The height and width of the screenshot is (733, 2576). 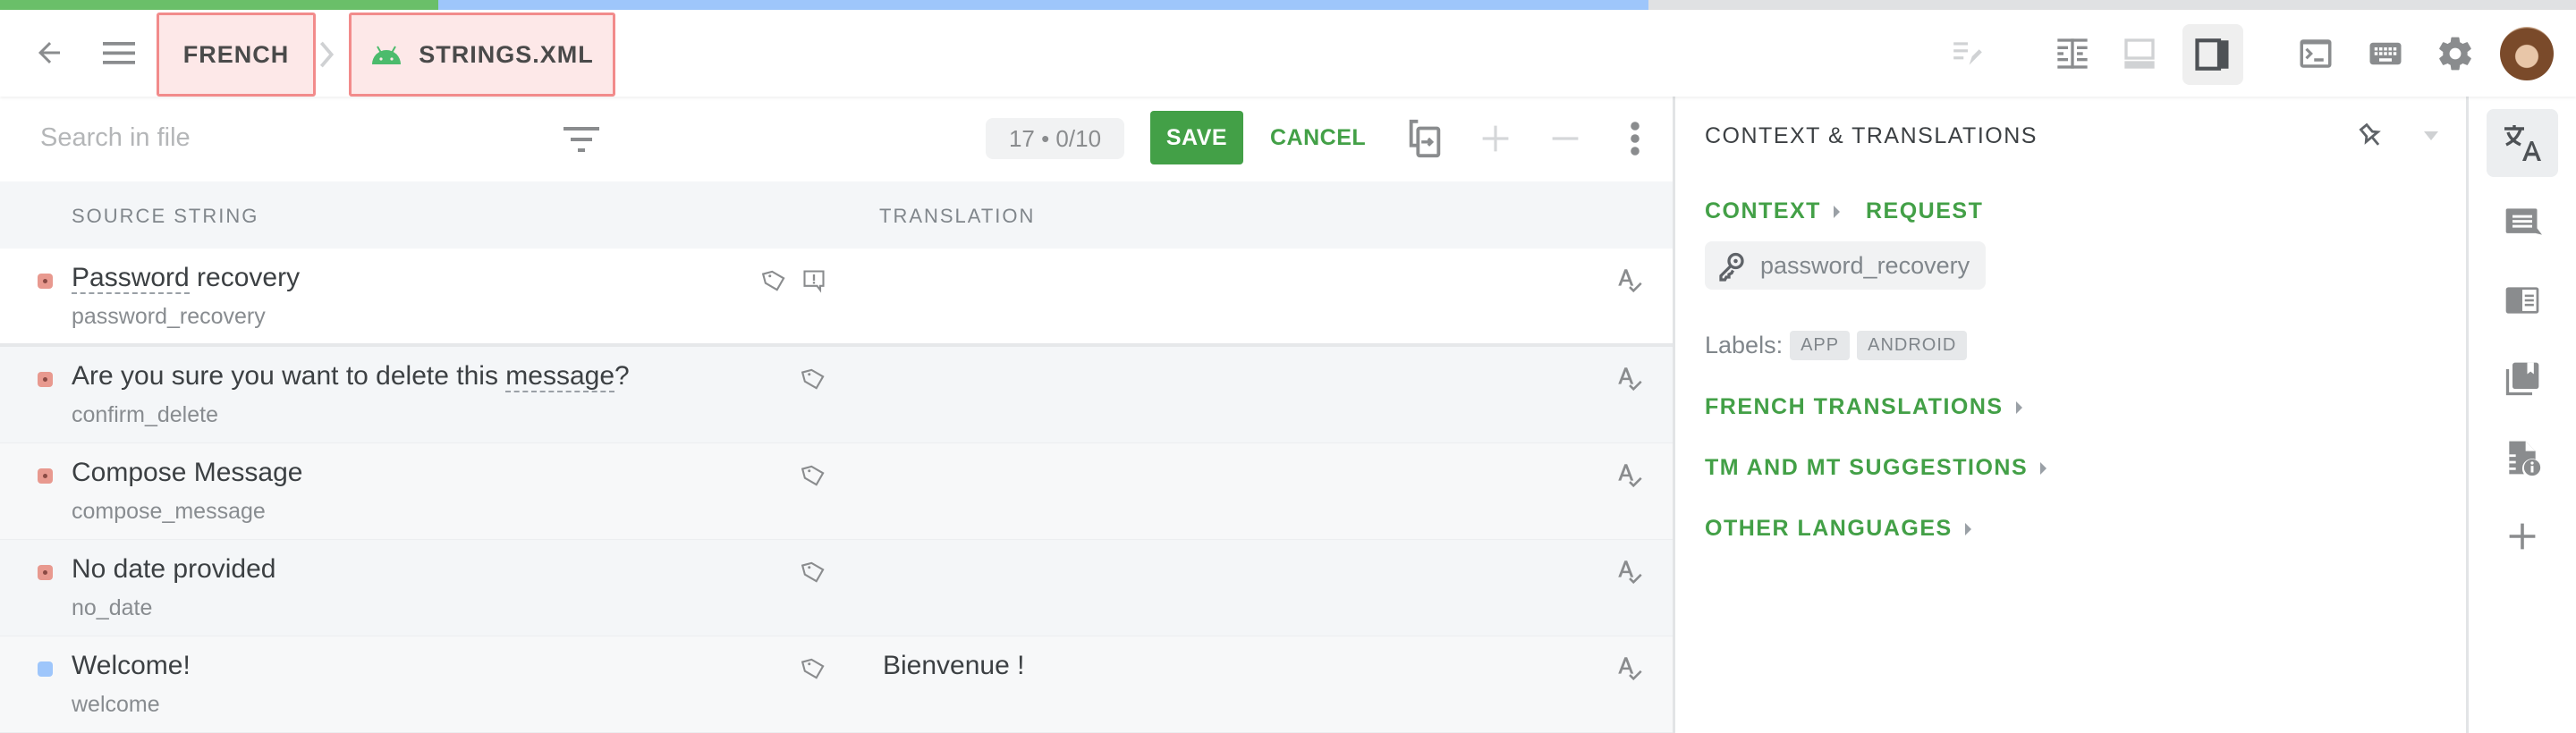 I want to click on string-key: welcome, so click(x=116, y=704).